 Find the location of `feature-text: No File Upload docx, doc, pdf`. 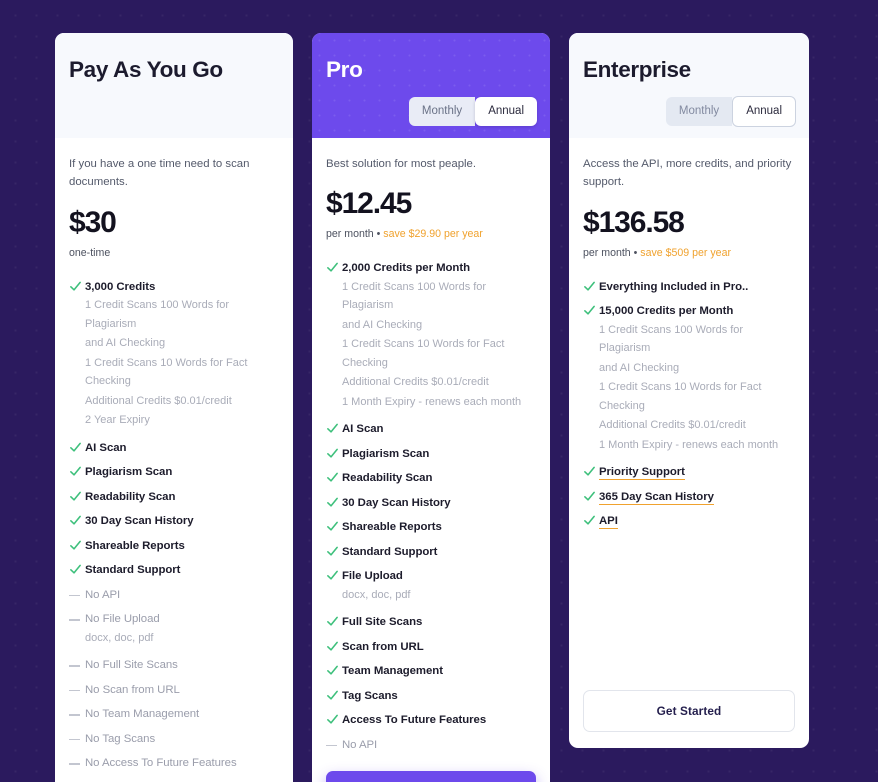

feature-text: No File Upload docx, doc, pdf is located at coordinates (182, 629).